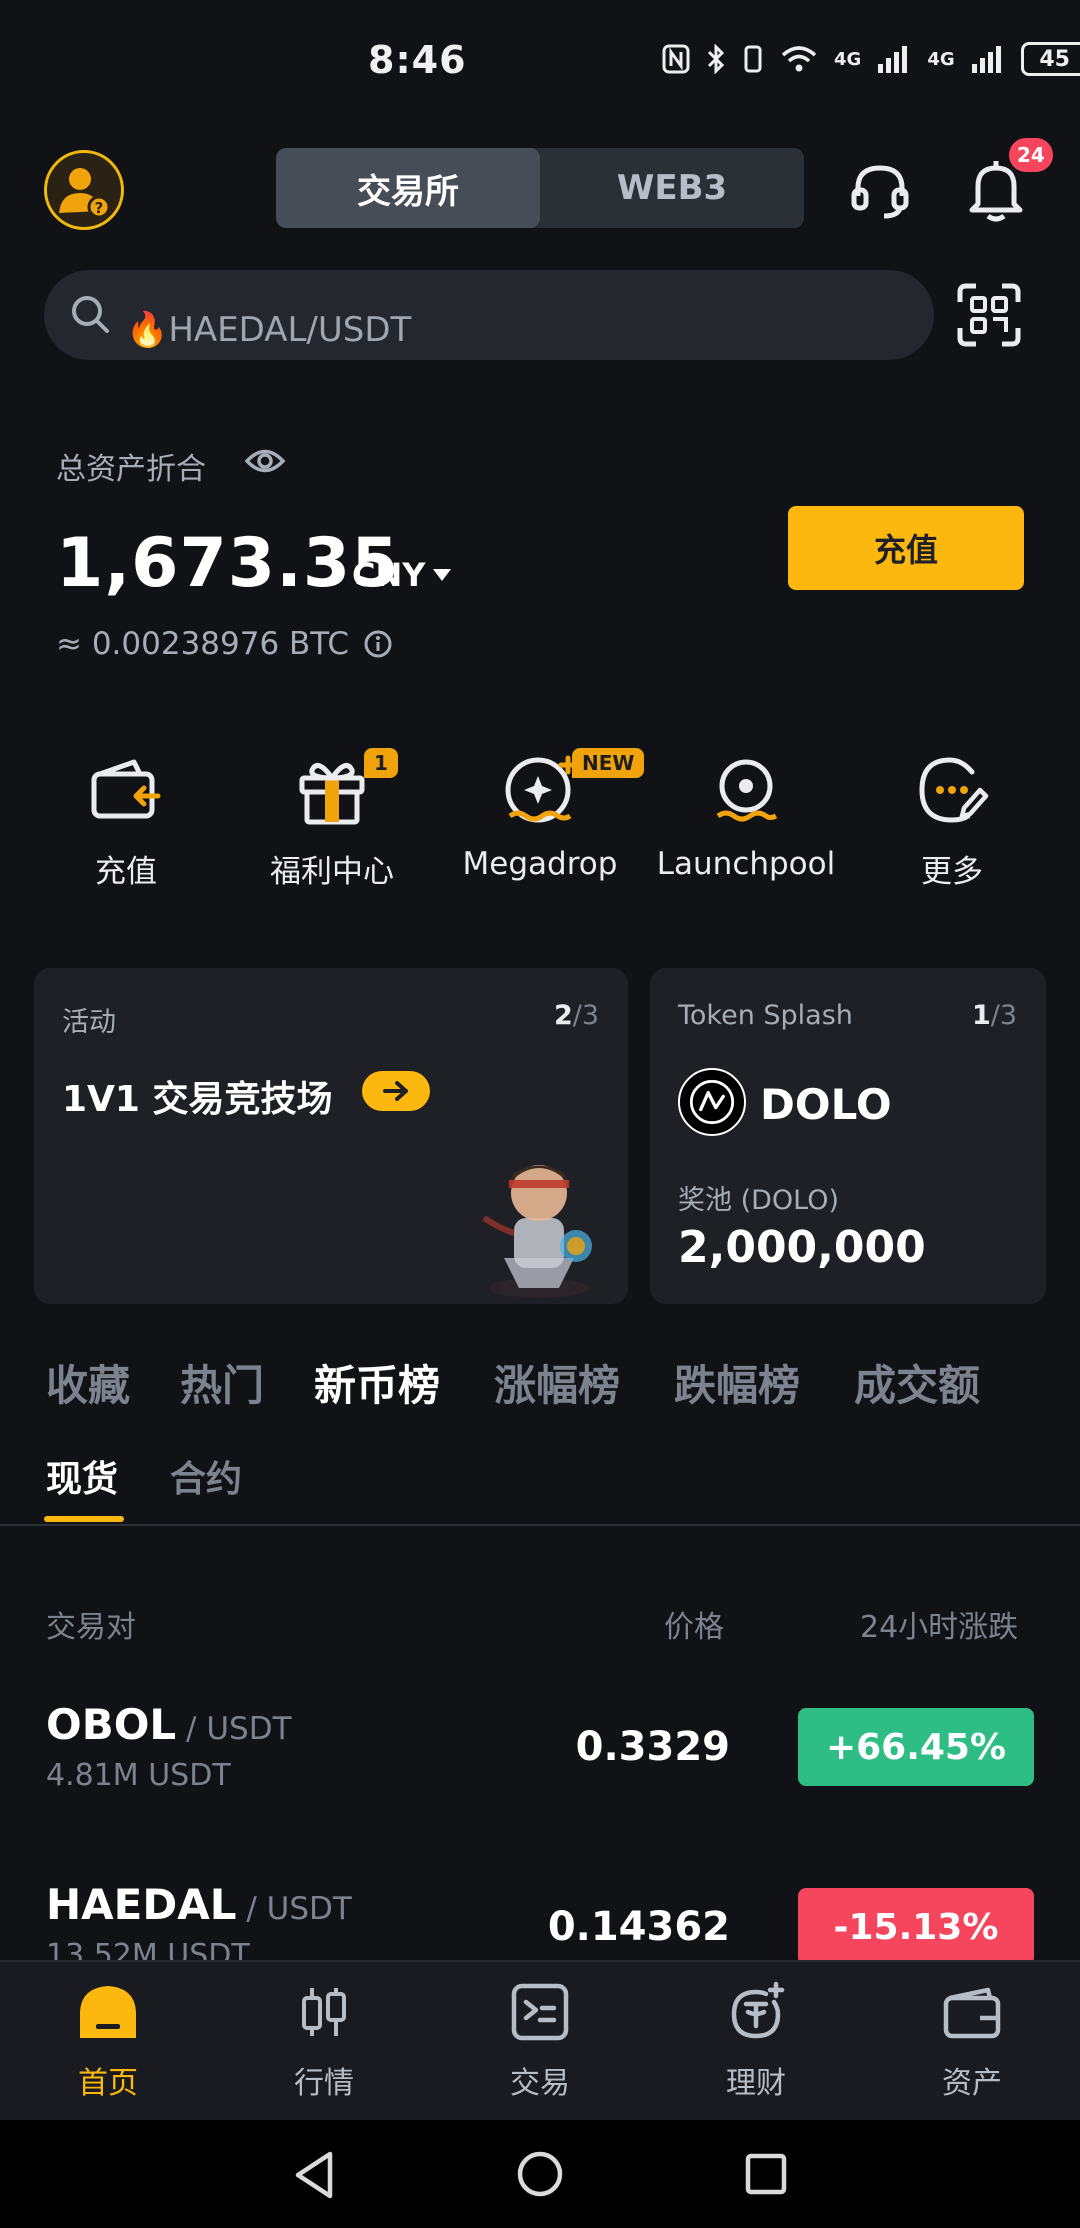 This screenshot has height=2228, width=1080. Describe the element at coordinates (765, 1015) in the screenshot. I see `token-splash-label: Token Splash` at that location.